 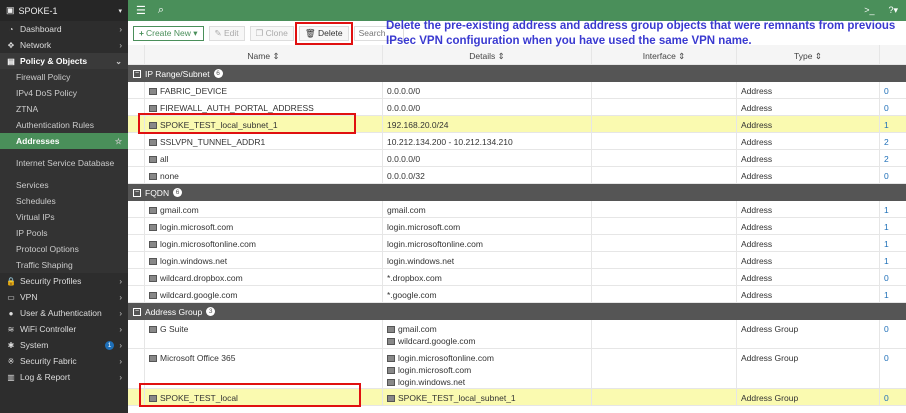 I want to click on wifi-icon: ≋, so click(x=11, y=329).